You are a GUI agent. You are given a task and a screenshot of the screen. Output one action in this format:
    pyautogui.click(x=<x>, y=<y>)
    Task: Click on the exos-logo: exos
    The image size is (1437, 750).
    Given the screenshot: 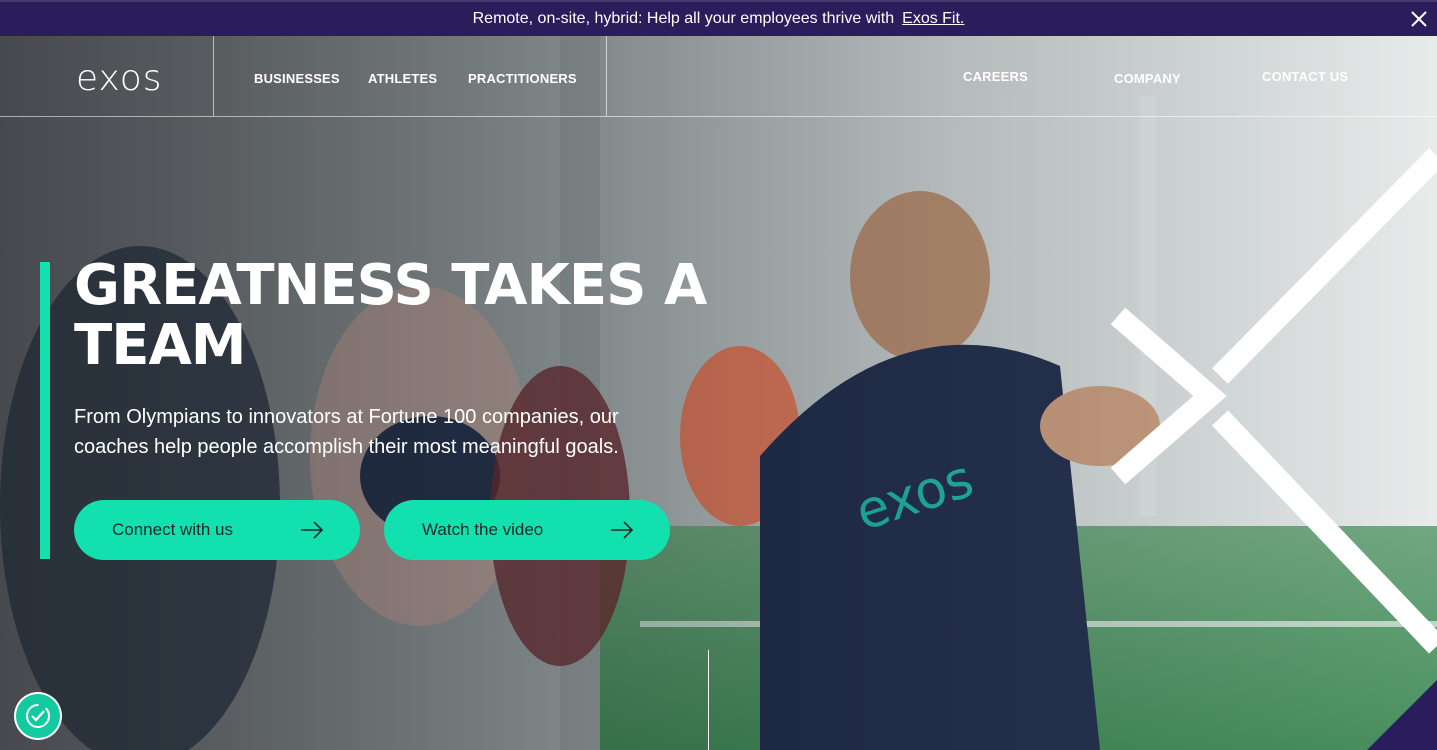 What is the action you would take?
    pyautogui.click(x=119, y=78)
    